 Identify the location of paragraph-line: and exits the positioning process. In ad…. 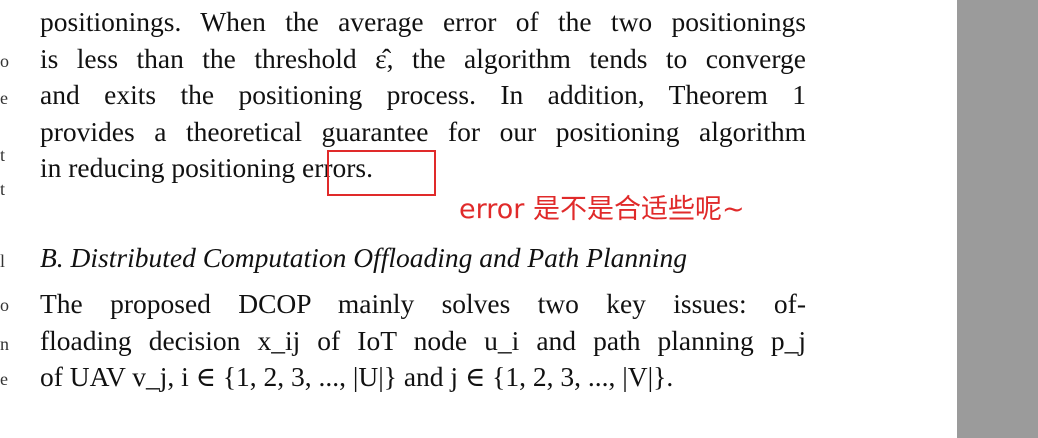
(423, 94).